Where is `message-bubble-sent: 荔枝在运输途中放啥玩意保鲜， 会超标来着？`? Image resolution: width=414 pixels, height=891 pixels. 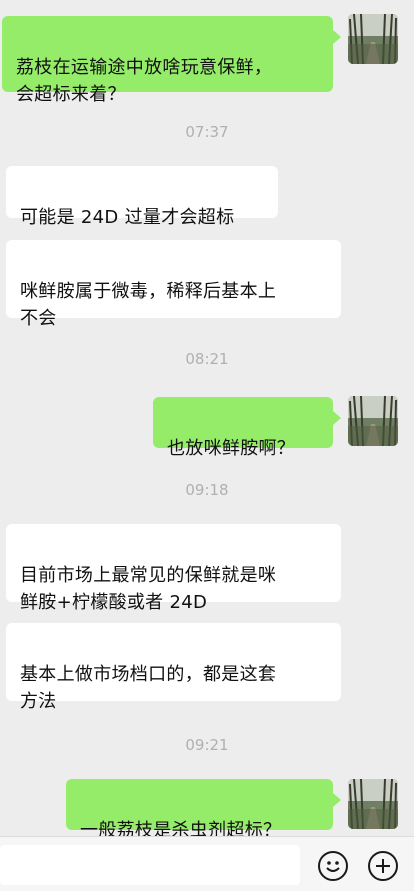 message-bubble-sent: 荔枝在运输途中放啥玩意保鲜， 会超标来着？ is located at coordinates (167, 60).